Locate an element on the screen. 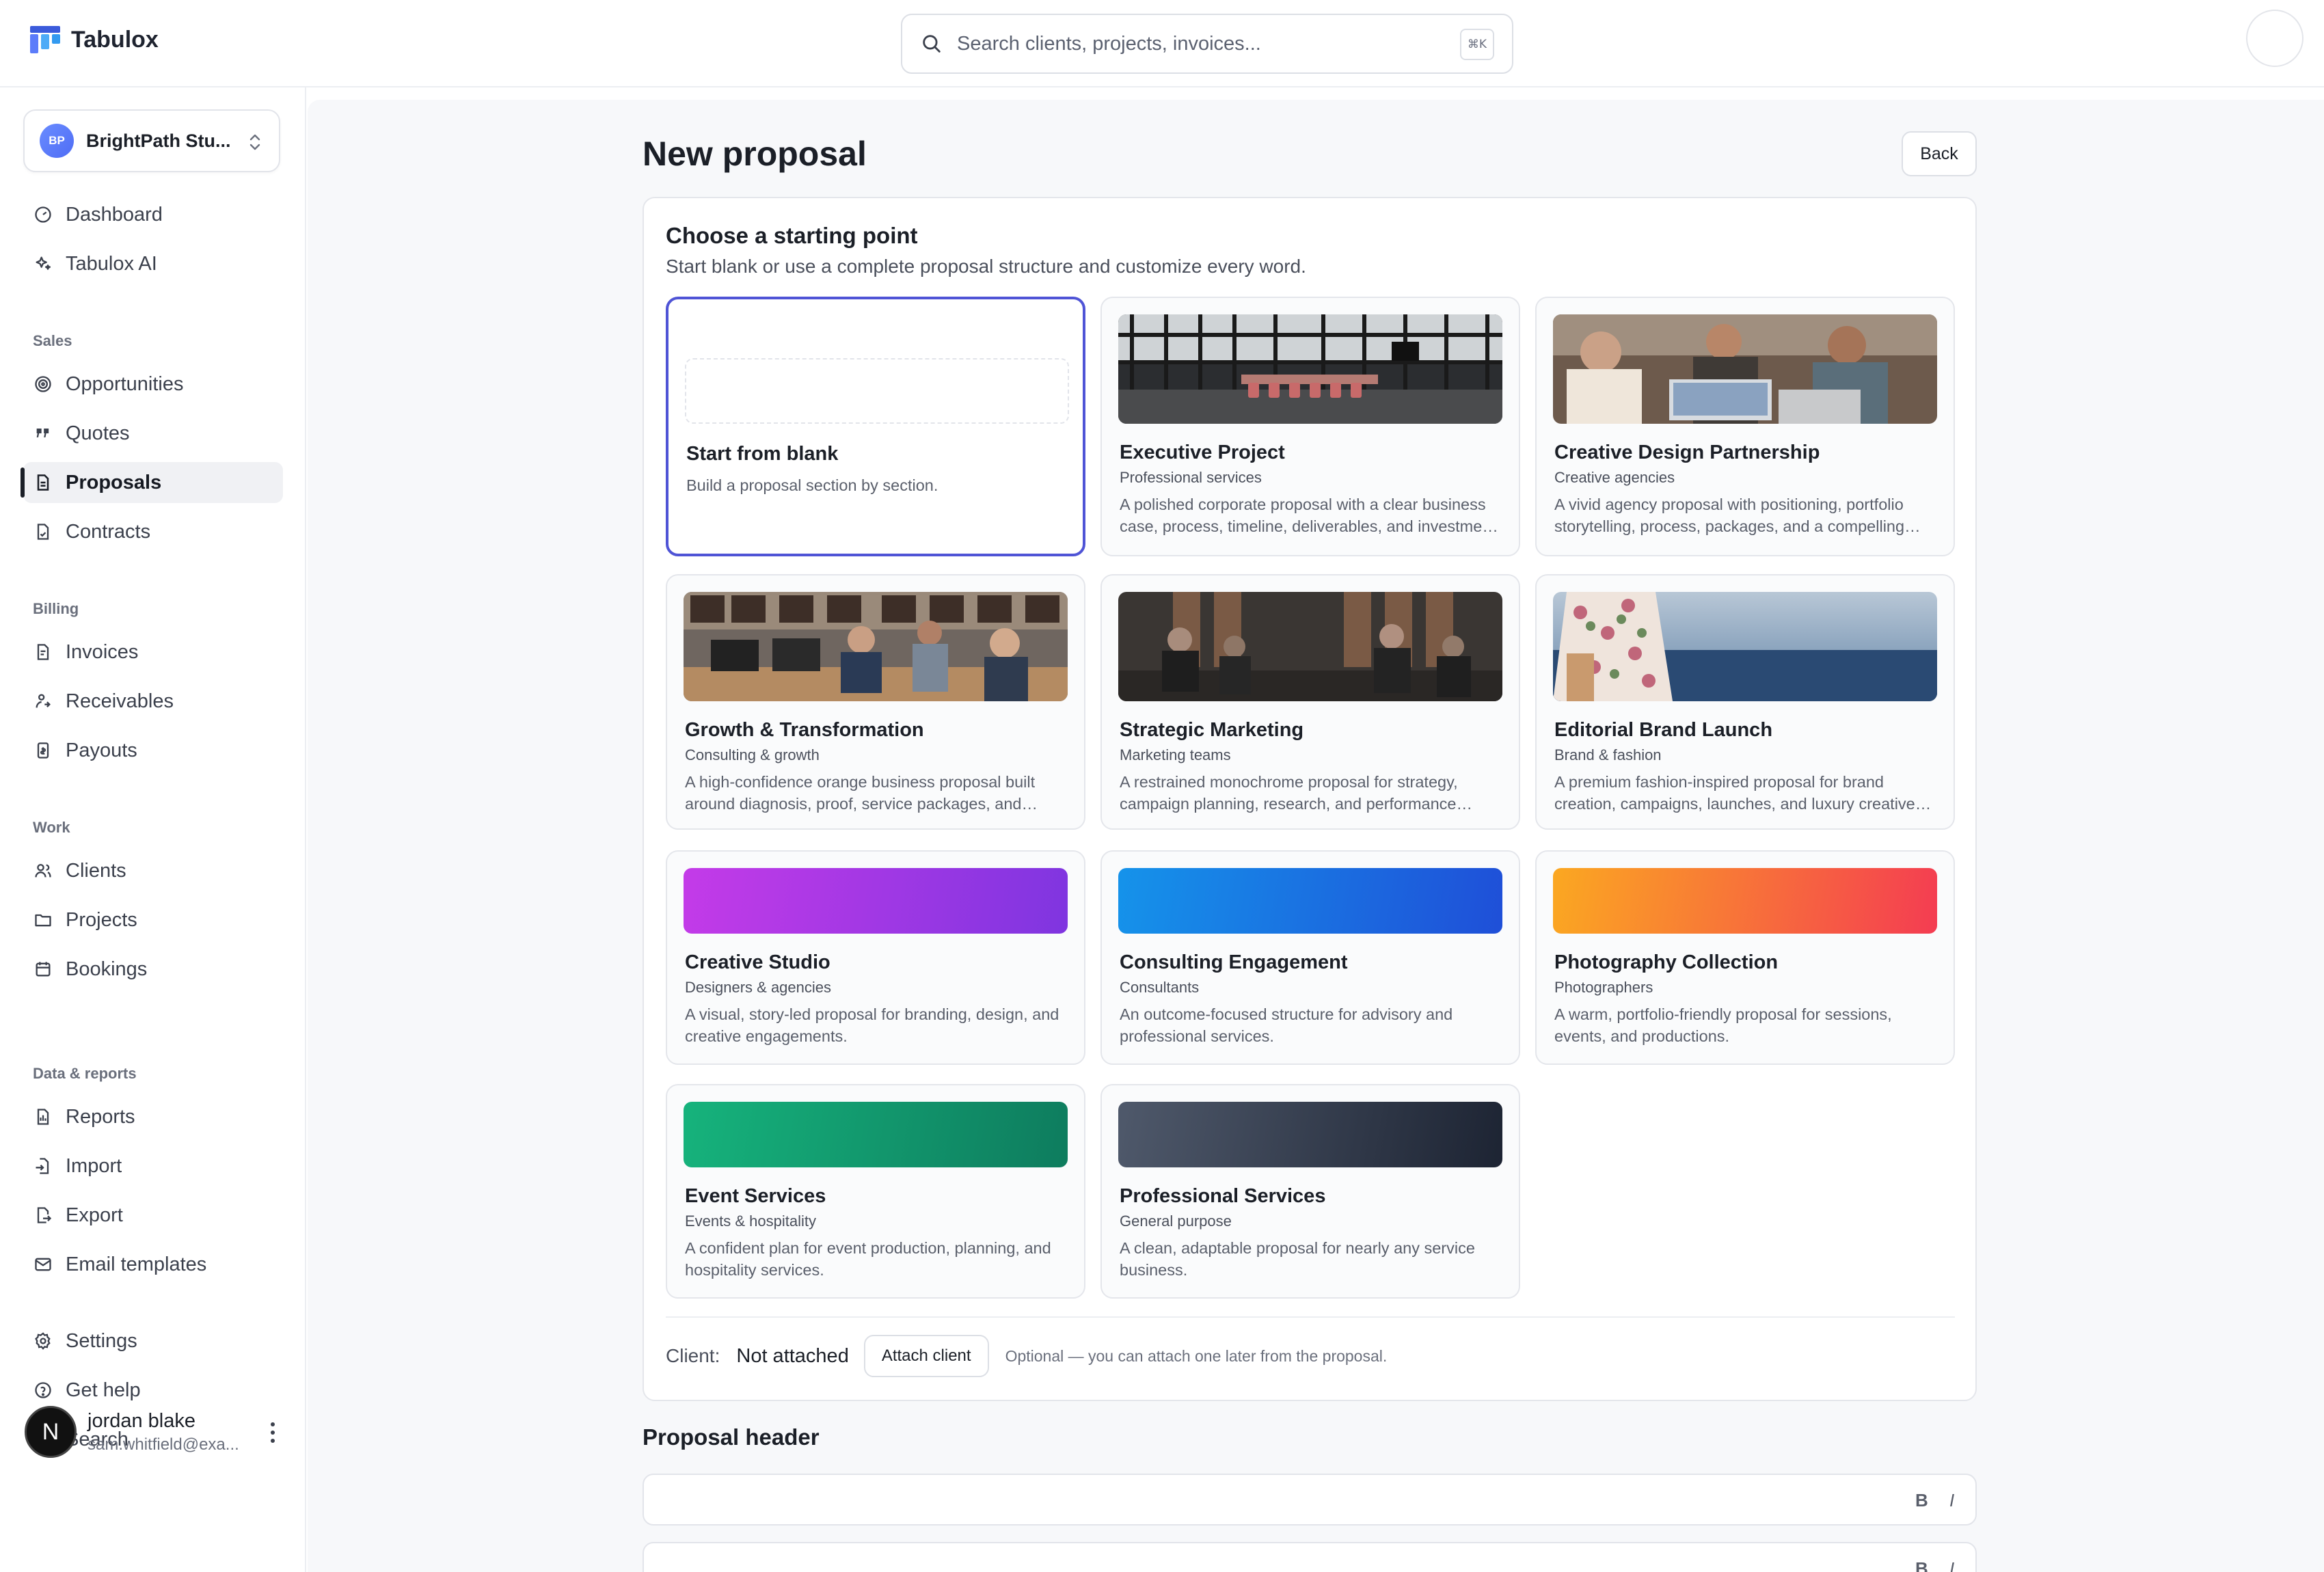 The image size is (2324, 1572). user-name: jordan blake is located at coordinates (141, 1420).